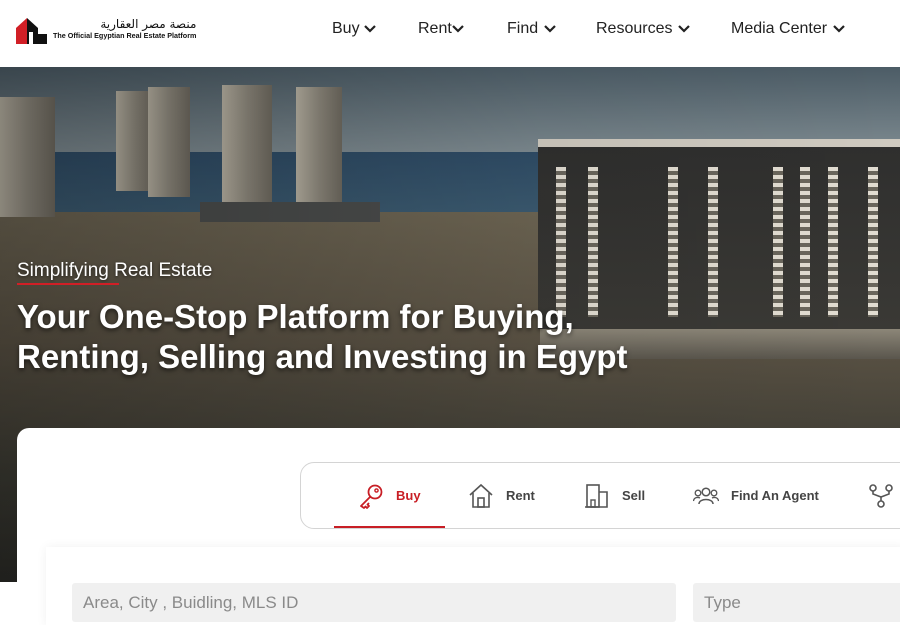 This screenshot has width=900, height=625. Describe the element at coordinates (520, 495) in the screenshot. I see `tab-label: Rent` at that location.